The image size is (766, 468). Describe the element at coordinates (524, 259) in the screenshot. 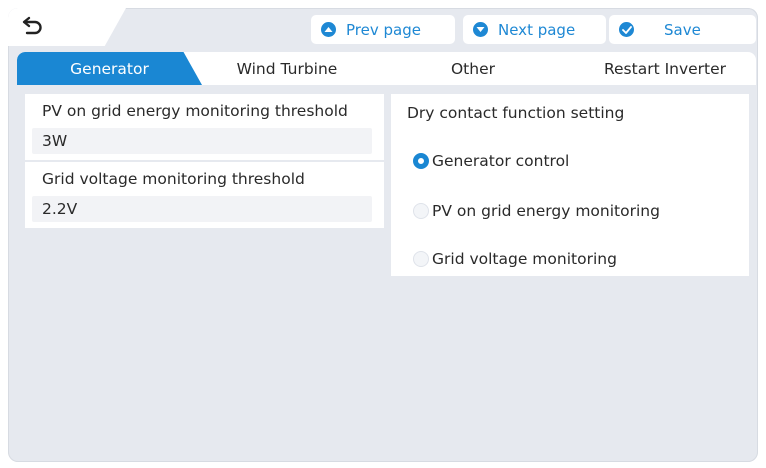

I see `radio-option-label: Grid voltage monitoring` at that location.